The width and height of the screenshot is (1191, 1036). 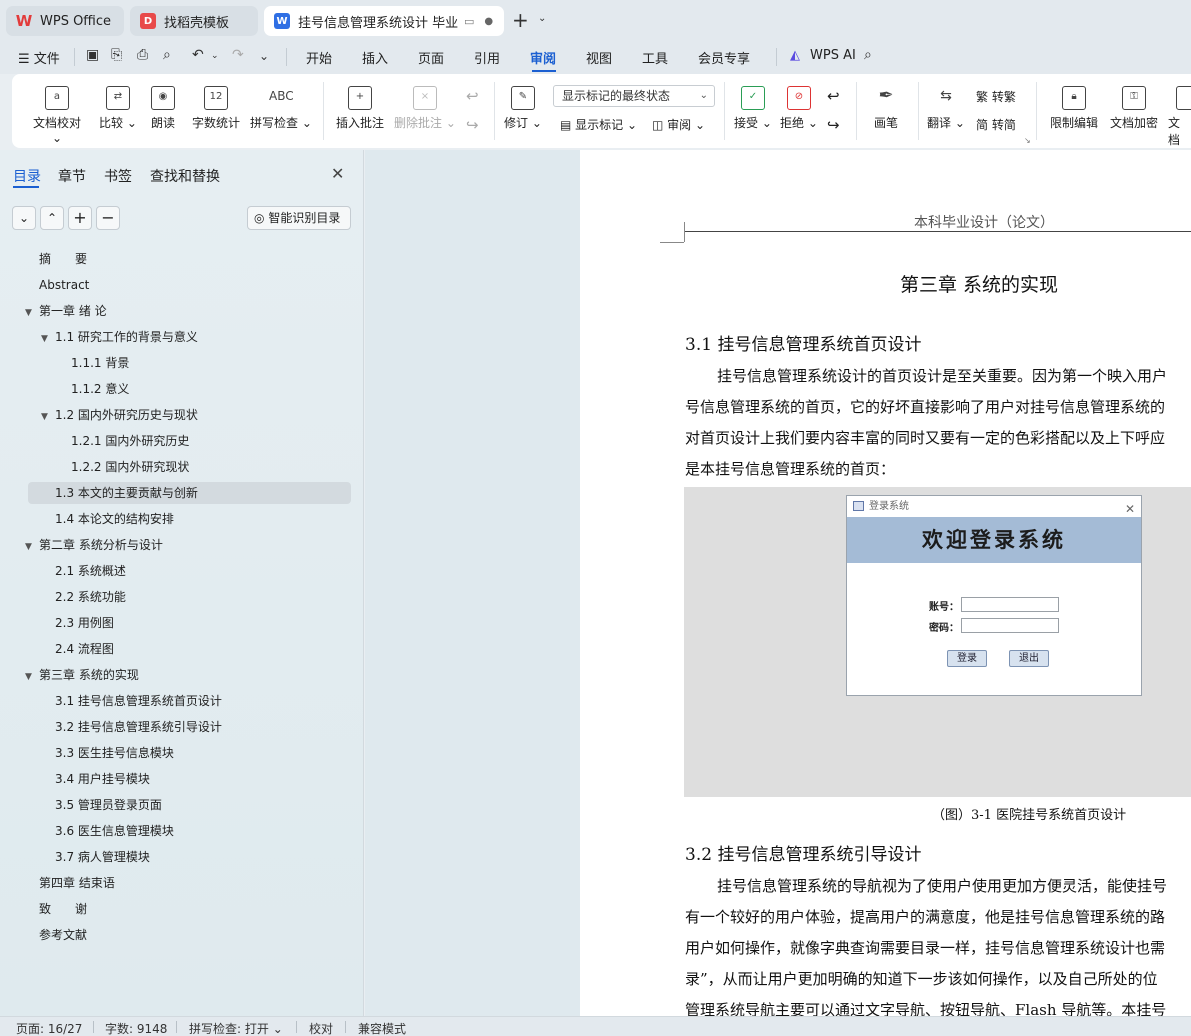 What do you see at coordinates (92, 55) in the screenshot?
I see `save-icon: ▣` at bounding box center [92, 55].